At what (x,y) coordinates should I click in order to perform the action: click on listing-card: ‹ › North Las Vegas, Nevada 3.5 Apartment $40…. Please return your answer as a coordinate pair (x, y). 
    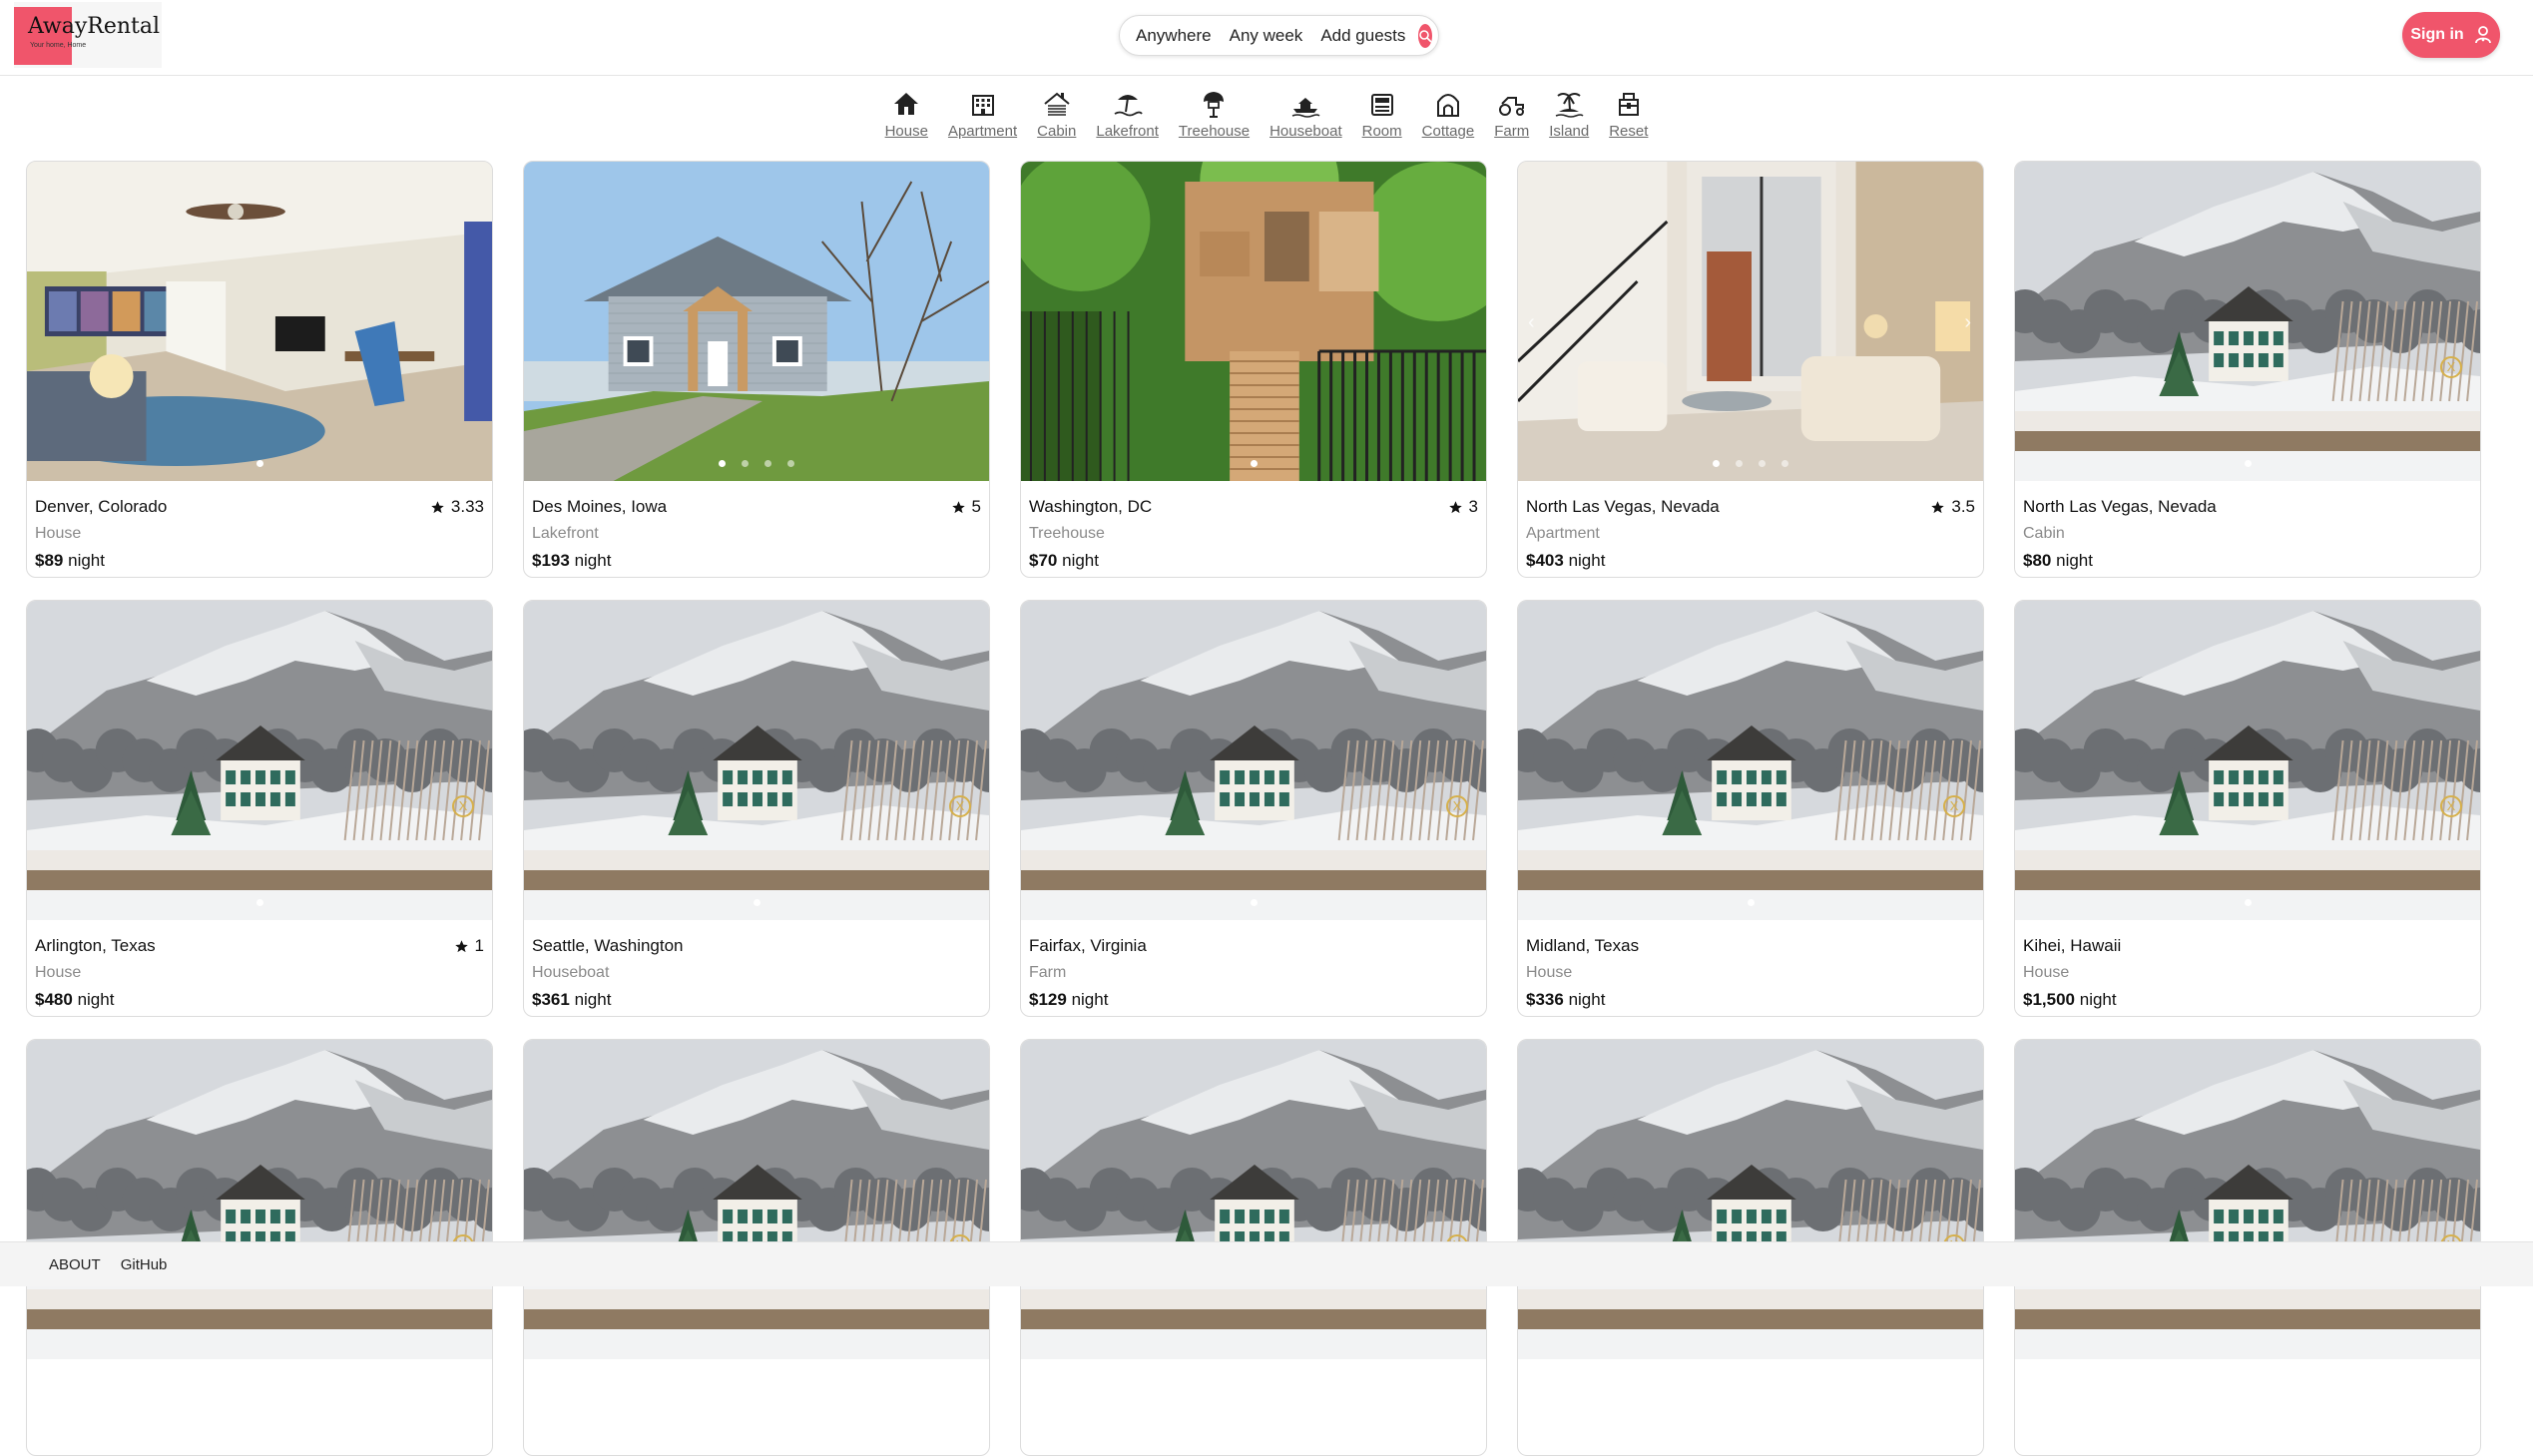
    Looking at the image, I should click on (1751, 369).